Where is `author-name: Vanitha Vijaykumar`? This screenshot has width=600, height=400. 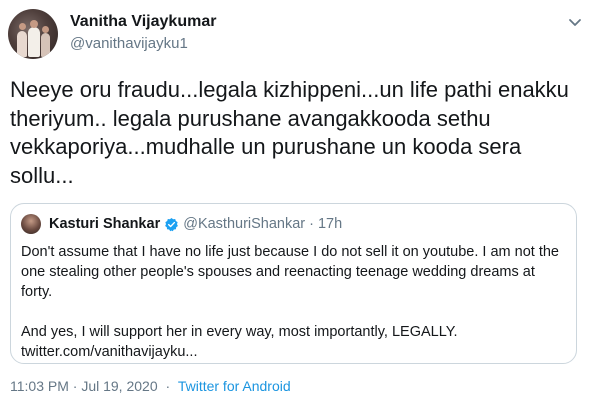 author-name: Vanitha Vijaykumar is located at coordinates (143, 22).